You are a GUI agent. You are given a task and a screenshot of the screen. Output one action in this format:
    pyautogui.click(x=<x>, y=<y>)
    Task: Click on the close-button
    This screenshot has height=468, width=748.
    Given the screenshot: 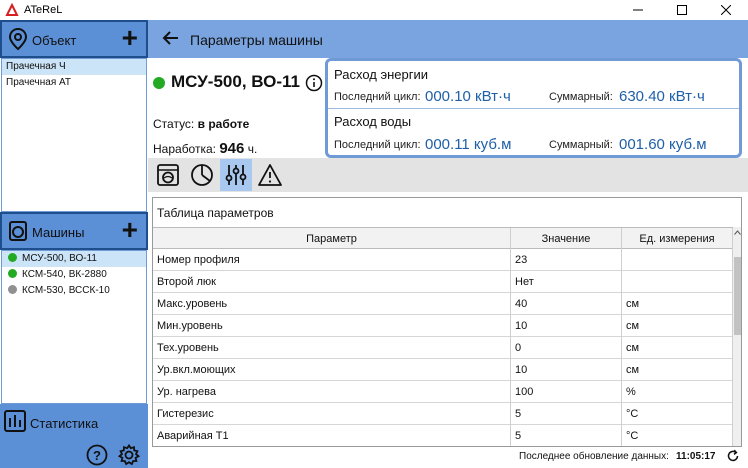 What is the action you would take?
    pyautogui.click(x=726, y=10)
    